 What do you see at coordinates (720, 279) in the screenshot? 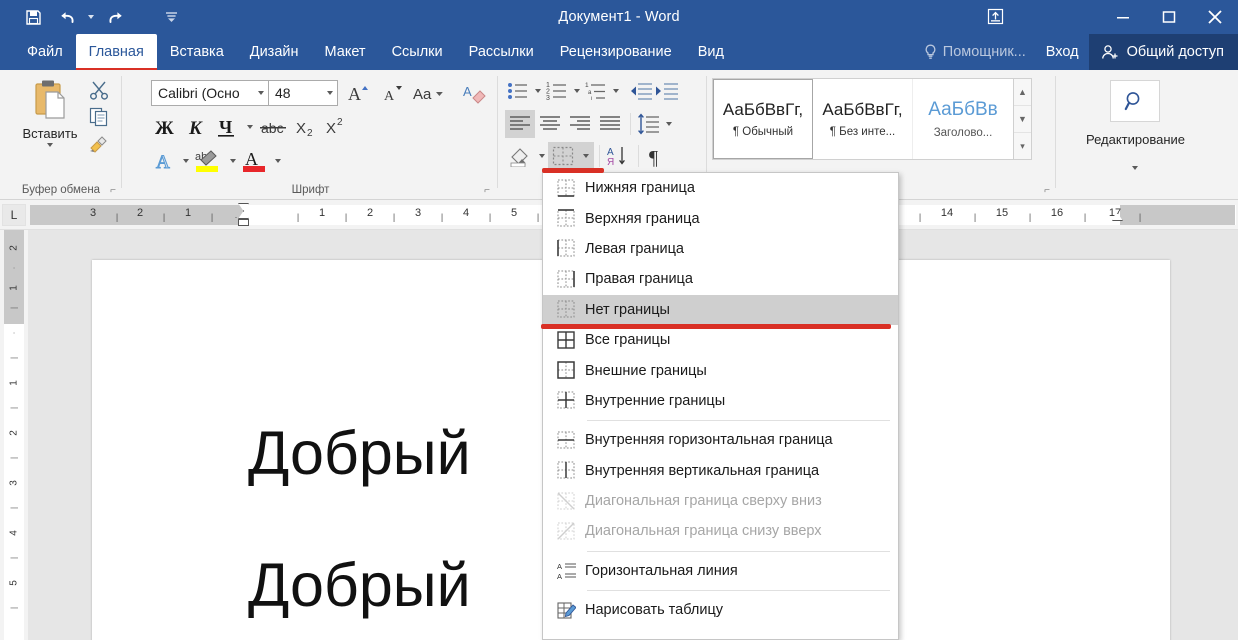
I see `menu-item-border-right: Правая граница` at bounding box center [720, 279].